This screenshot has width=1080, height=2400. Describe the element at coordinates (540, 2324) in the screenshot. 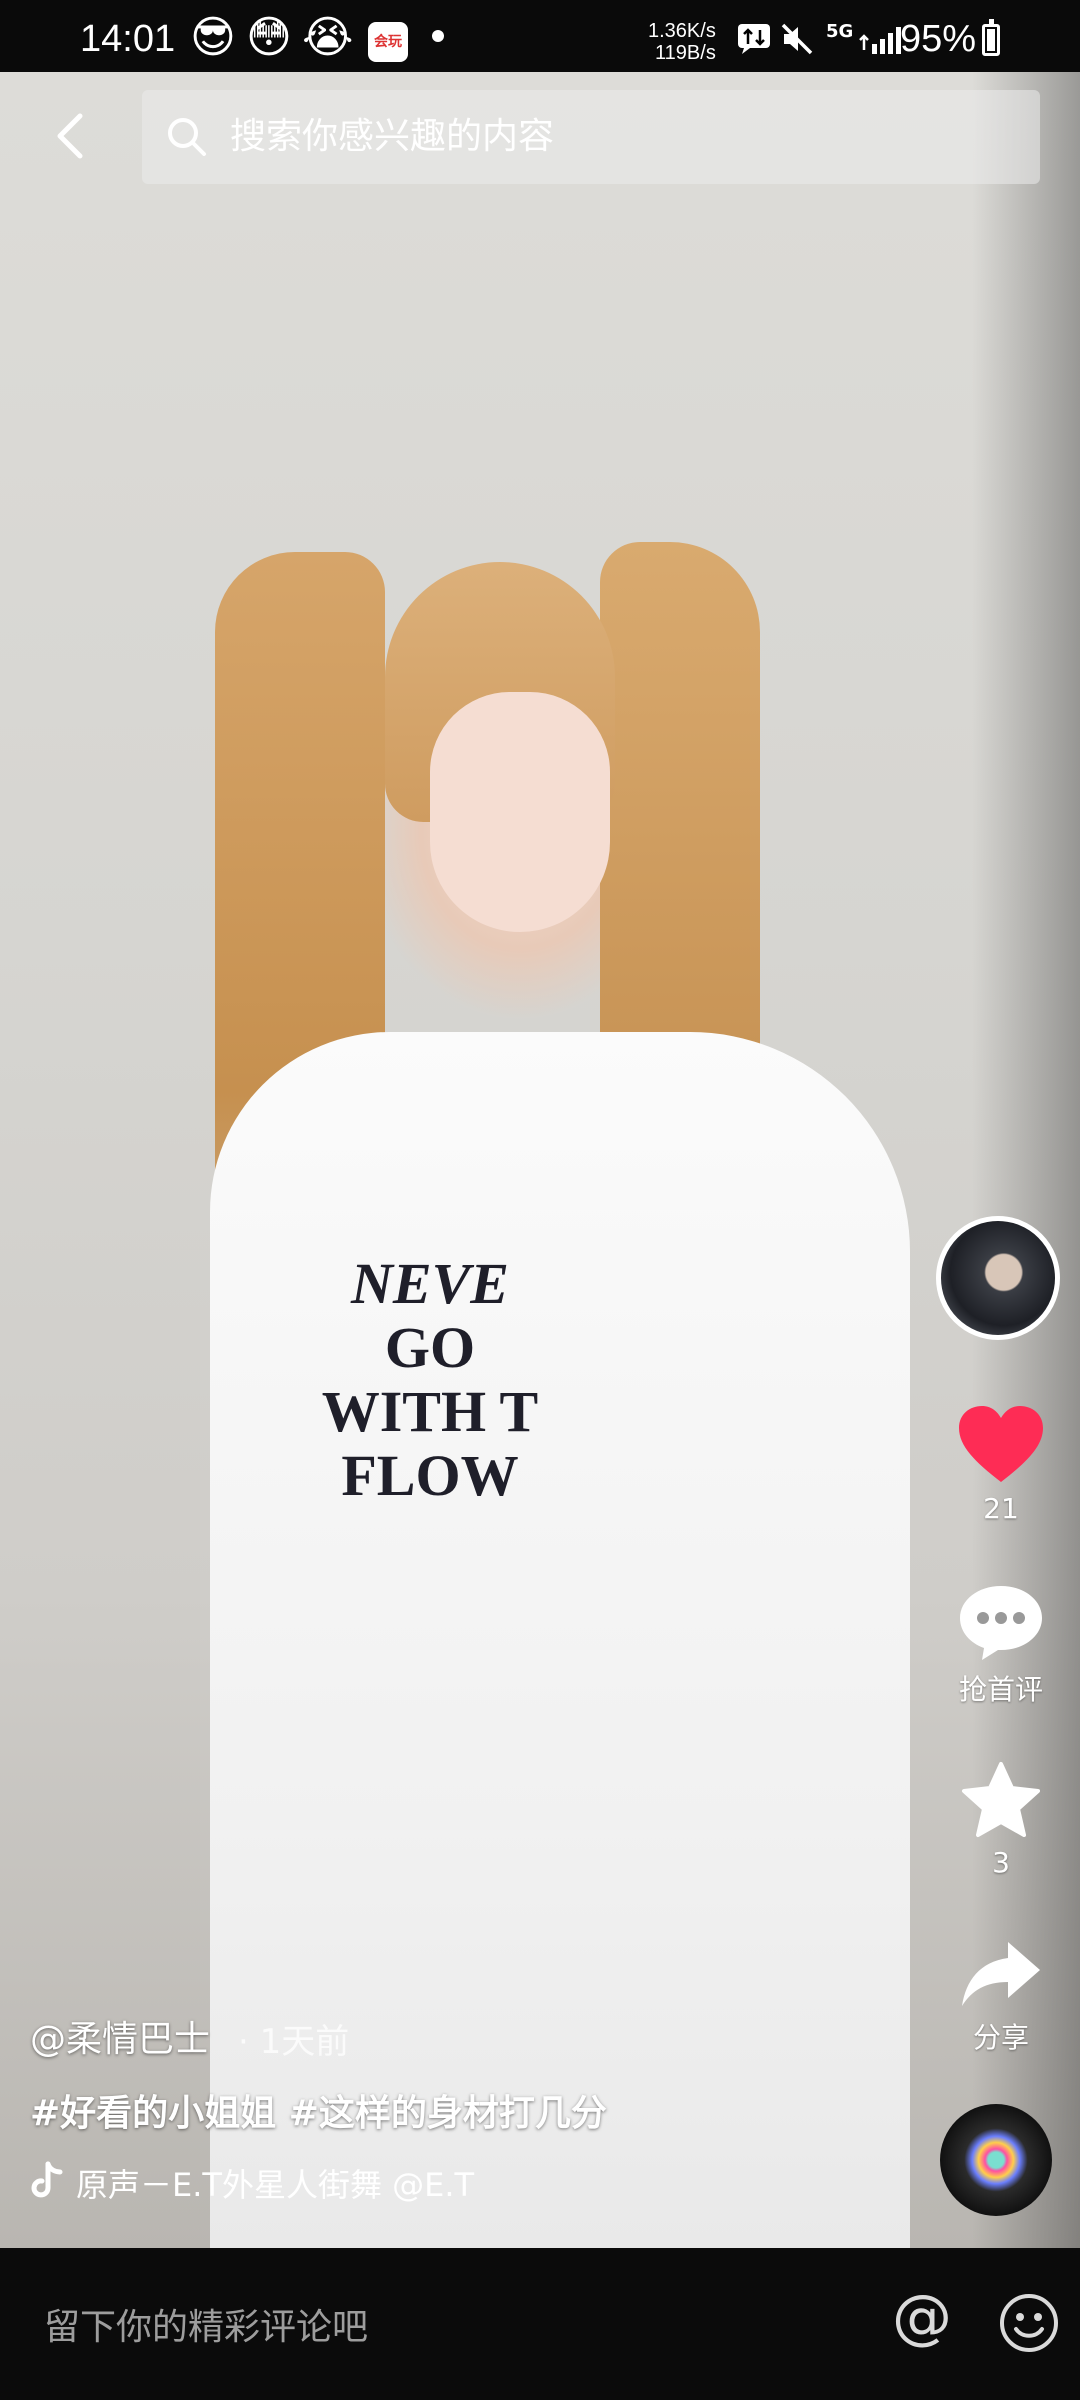

I see `comment-bar: 留下你的精彩评论吧 @` at that location.